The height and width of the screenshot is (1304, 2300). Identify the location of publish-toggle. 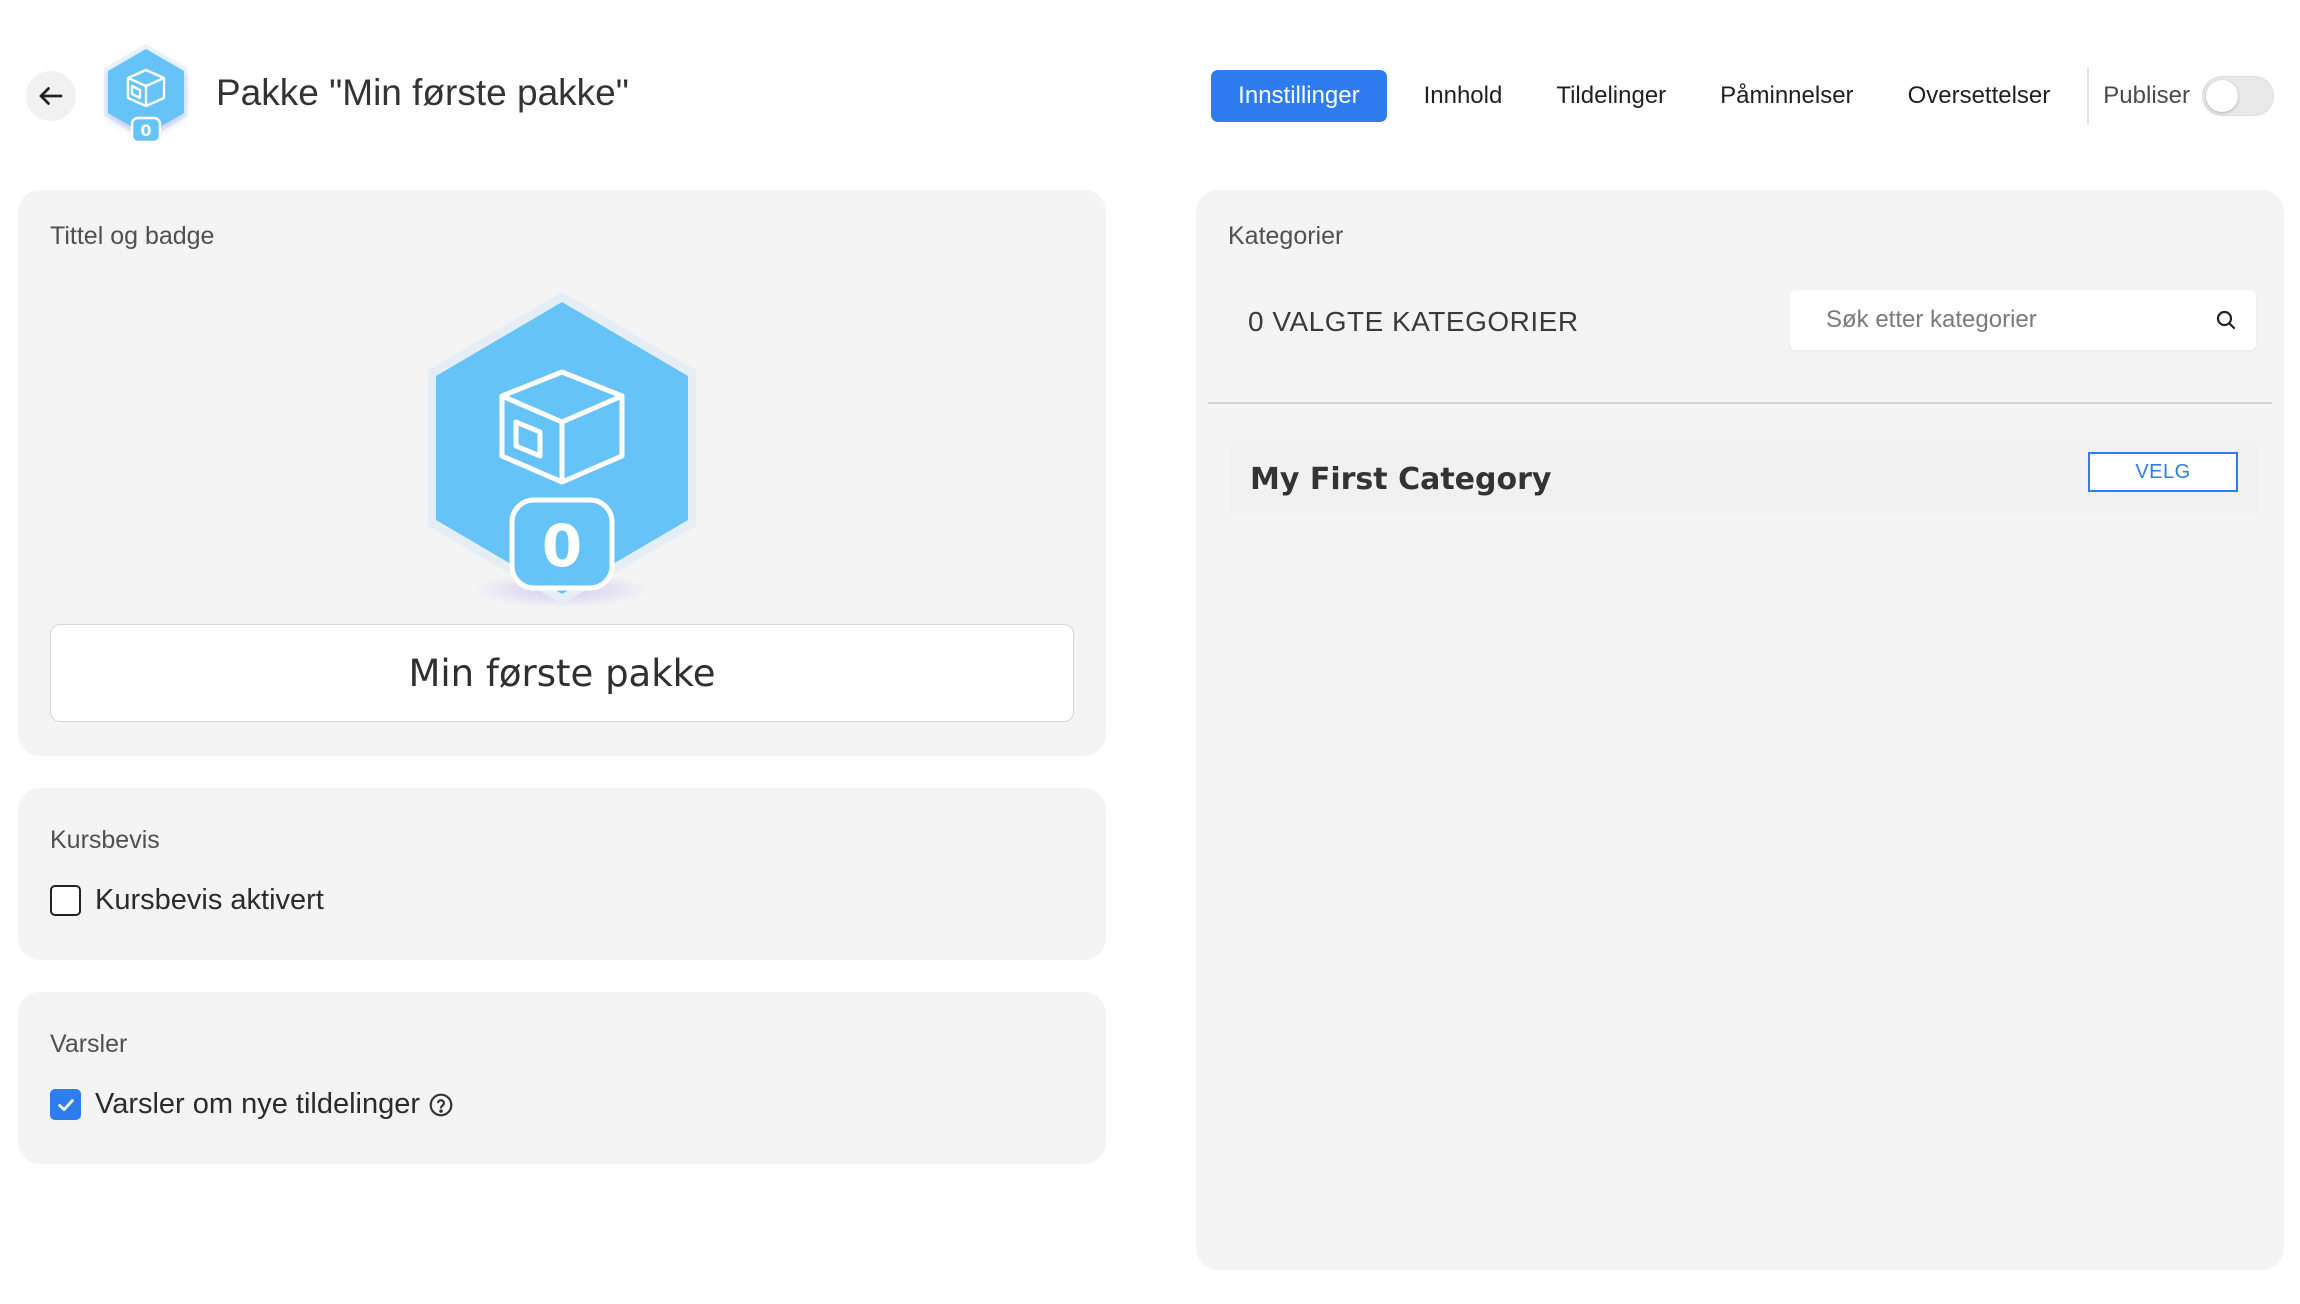
(2238, 96).